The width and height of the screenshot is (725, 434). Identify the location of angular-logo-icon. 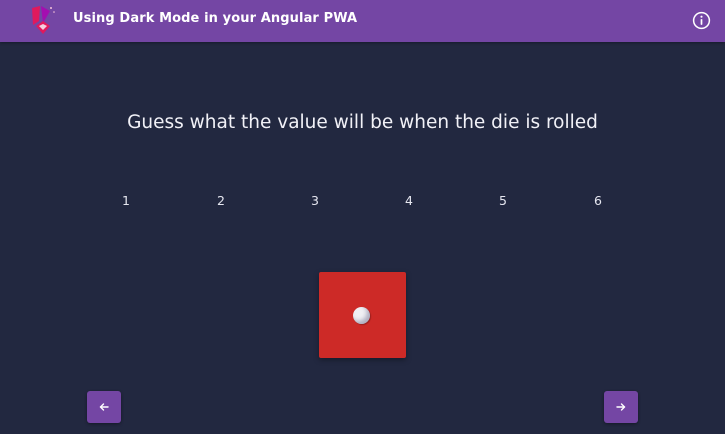
(43, 20).